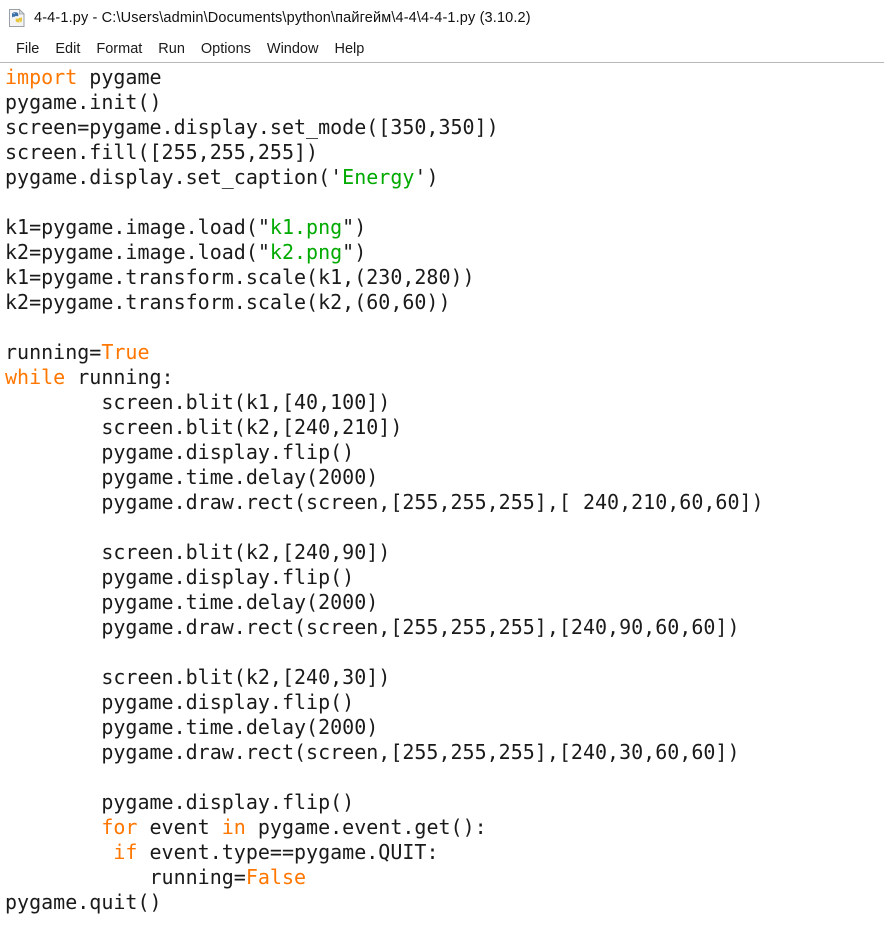 This screenshot has height=935, width=884. I want to click on code-line: running=True, so click(444, 352).